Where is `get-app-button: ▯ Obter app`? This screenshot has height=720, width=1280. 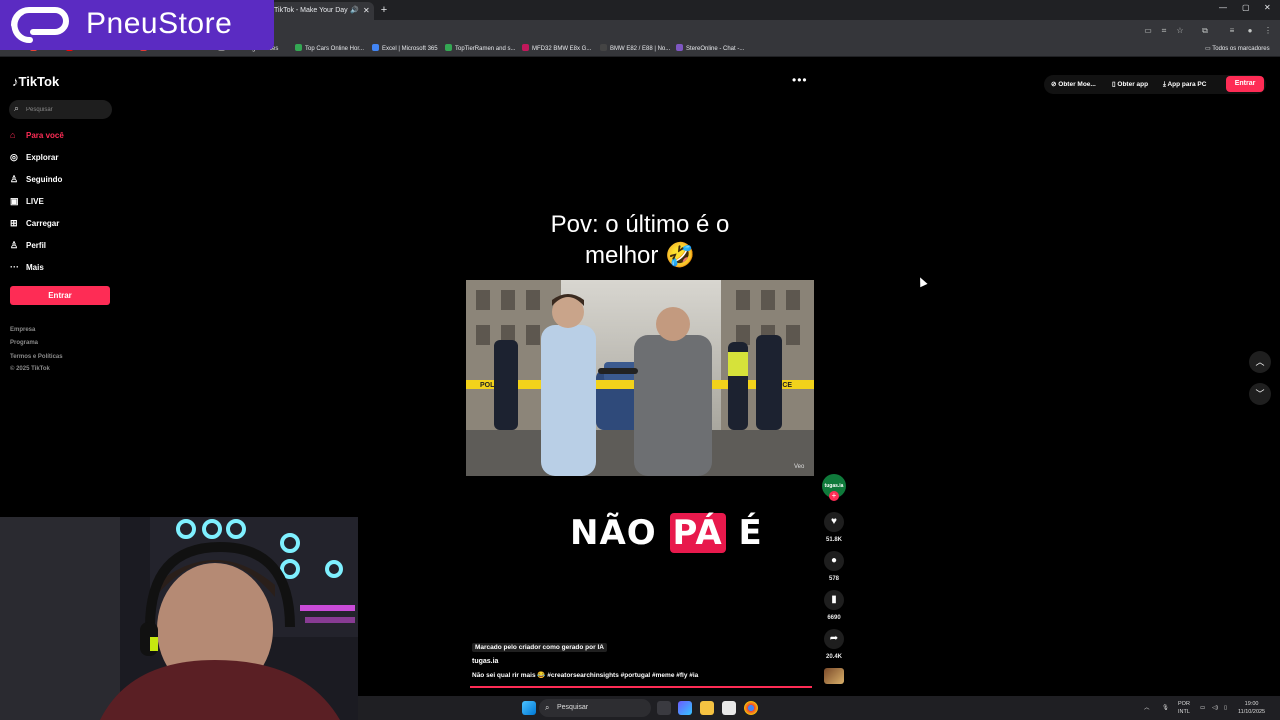
get-app-button: ▯ Obter app is located at coordinates (1130, 84).